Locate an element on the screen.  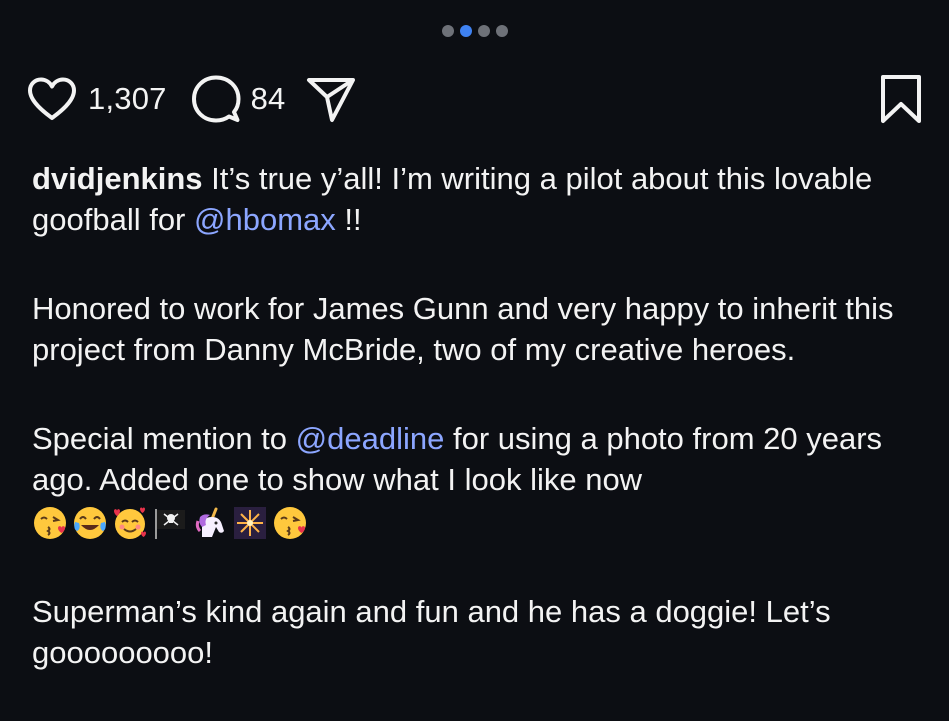
post-action-bar: 1,307 84 is located at coordinates (474, 99).